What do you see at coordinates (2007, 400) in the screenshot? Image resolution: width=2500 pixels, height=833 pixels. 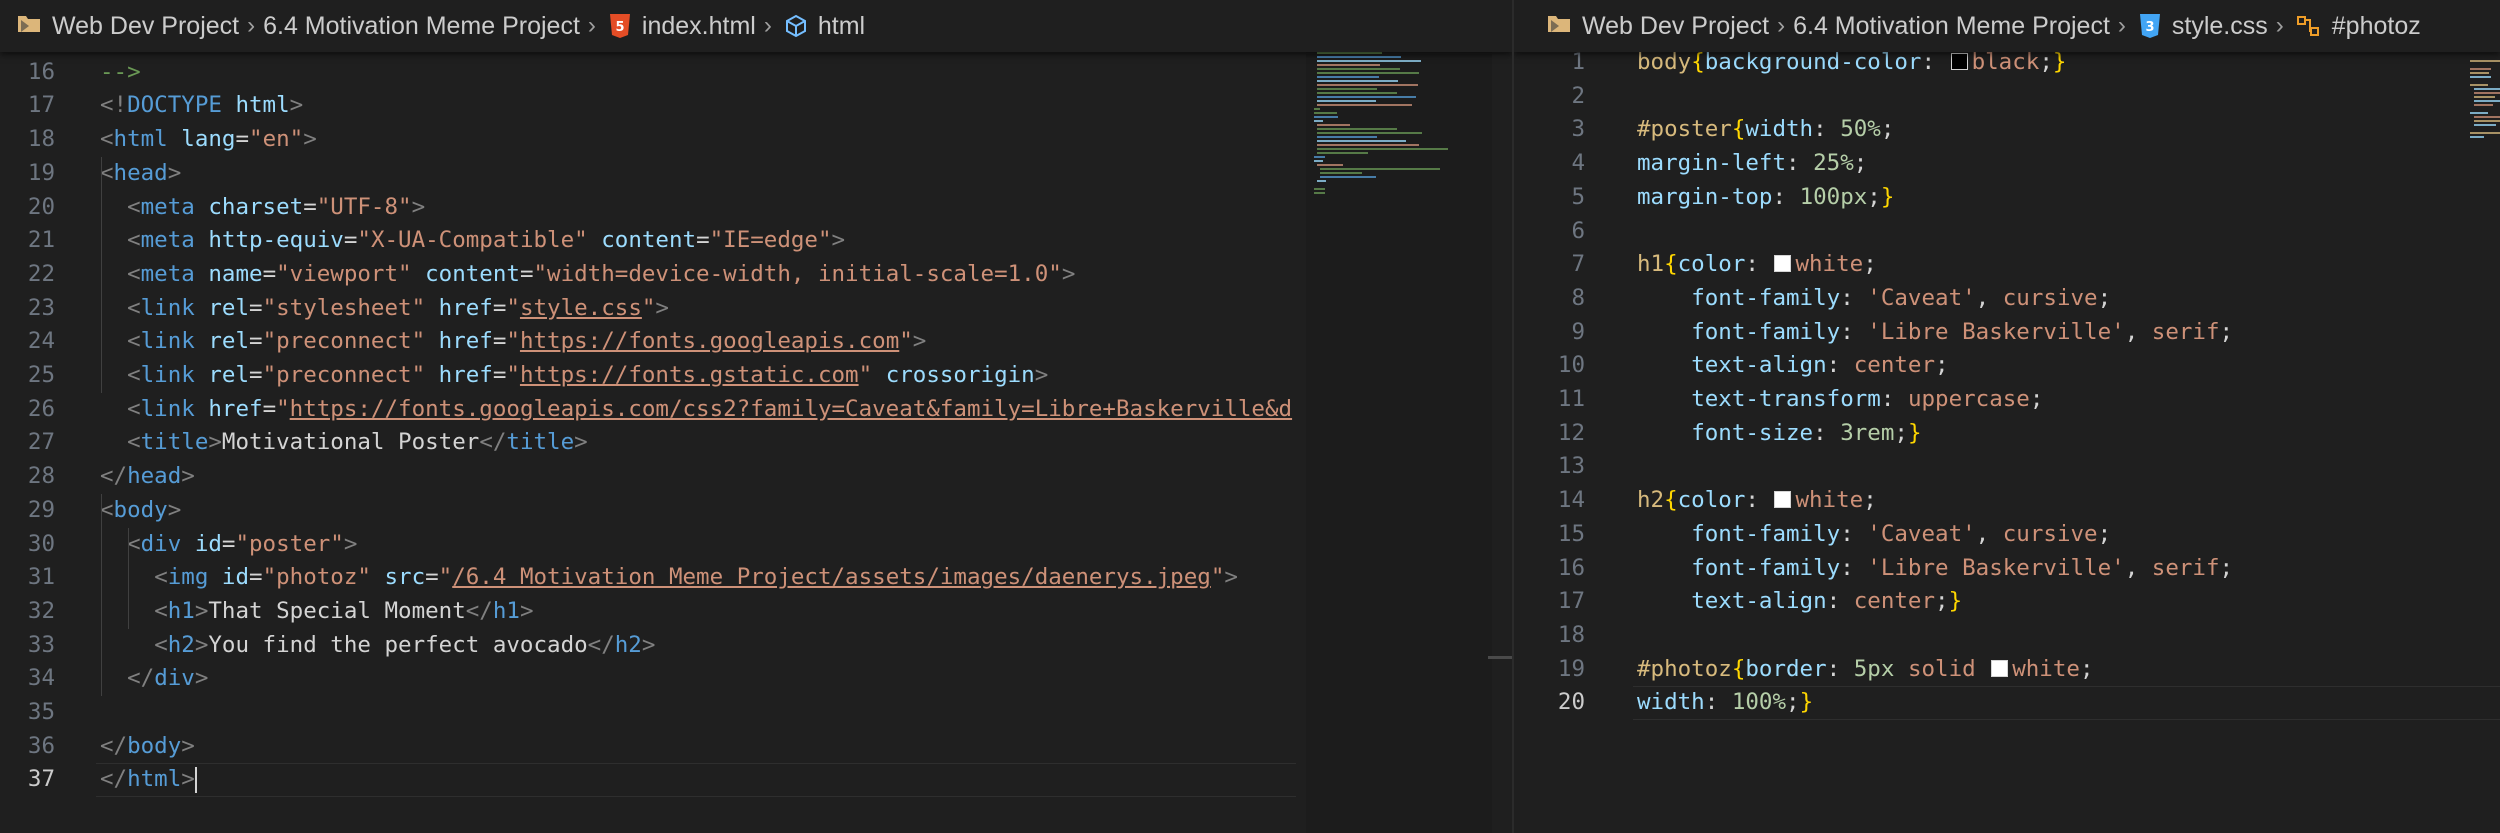 I see `code-line: 11 text-transform: uppercase;` at bounding box center [2007, 400].